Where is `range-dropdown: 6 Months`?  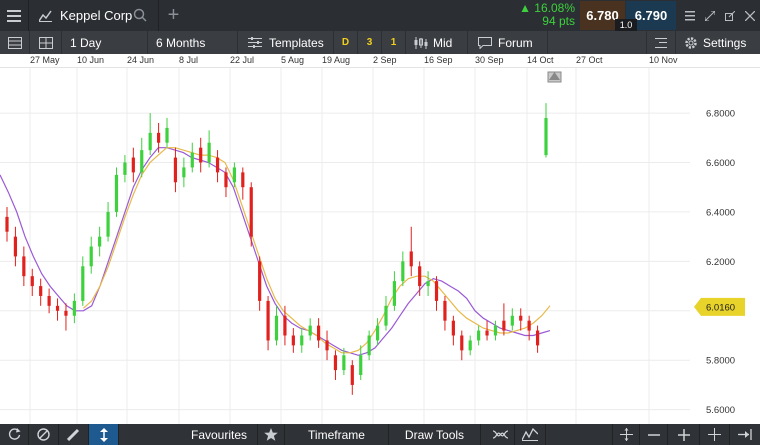
range-dropdown: 6 Months is located at coordinates (193, 42).